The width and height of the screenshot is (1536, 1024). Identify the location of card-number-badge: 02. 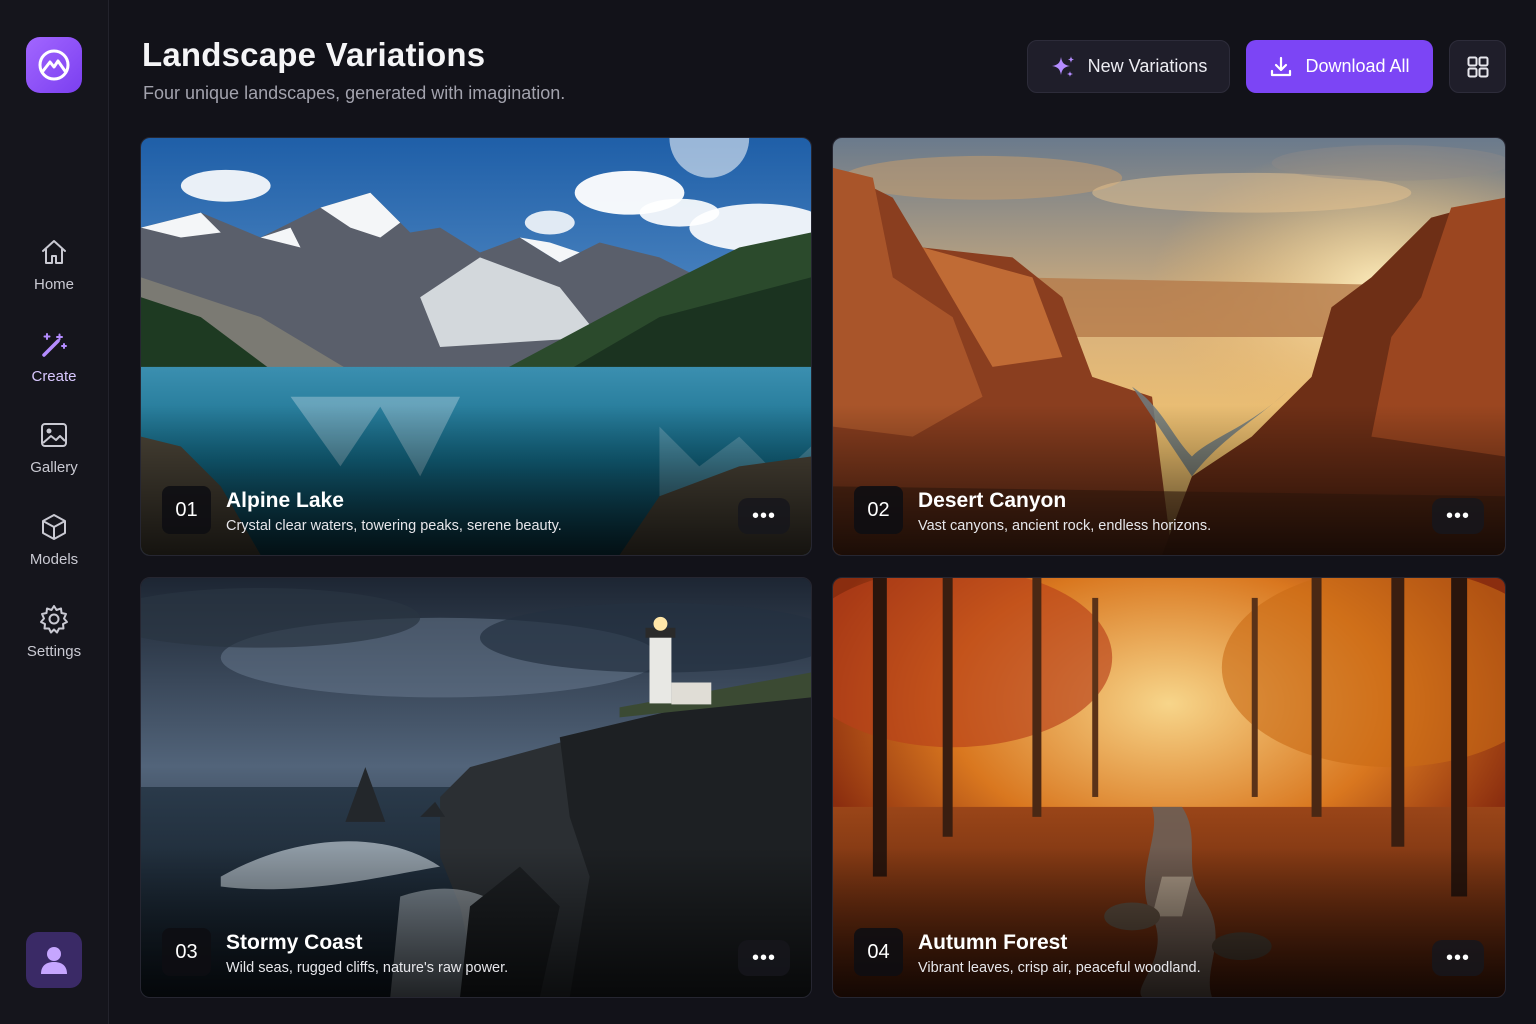
(878, 510).